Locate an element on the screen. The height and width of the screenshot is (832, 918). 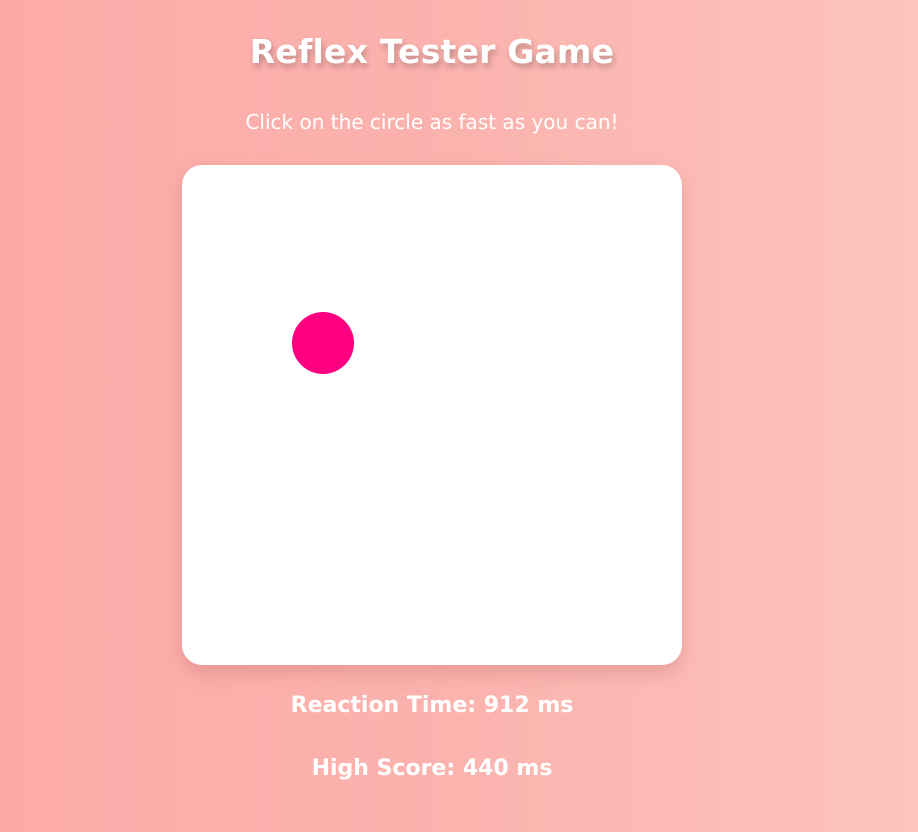
instructions-text: Click on the circle as fast as you can! is located at coordinates (432, 122).